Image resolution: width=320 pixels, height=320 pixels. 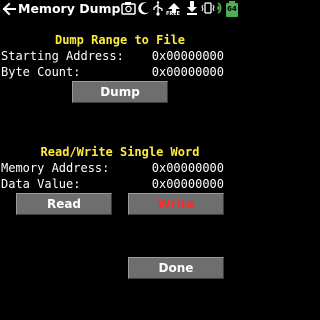 I want to click on starting-address-value: 0x00000000, so click(x=188, y=56).